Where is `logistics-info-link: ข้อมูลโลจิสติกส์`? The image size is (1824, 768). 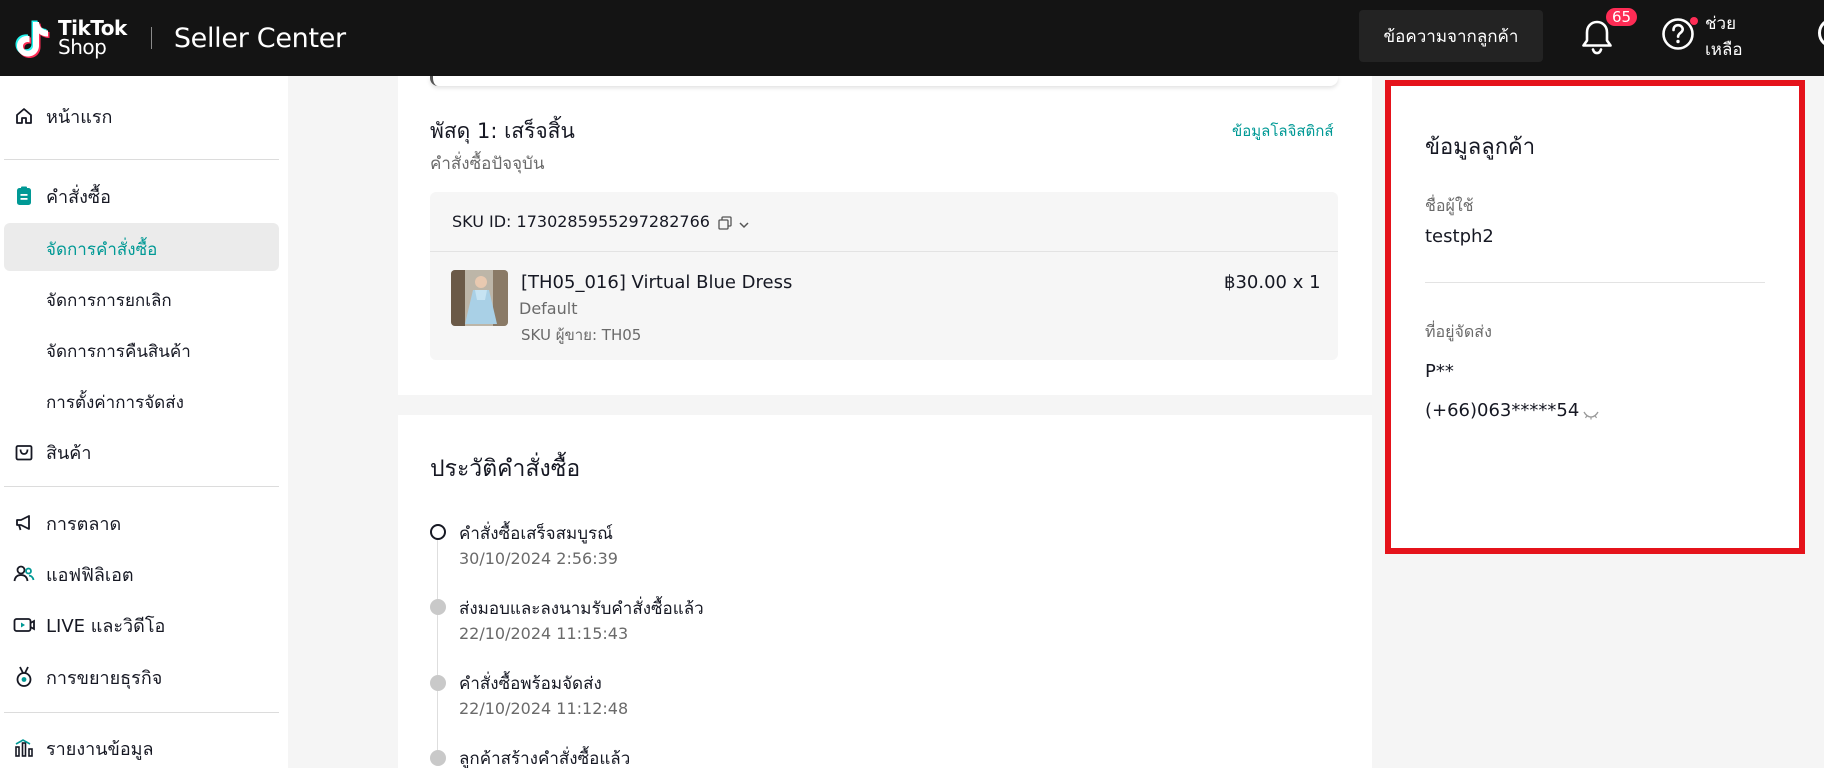 logistics-info-link: ข้อมูลโลจิสติกส์ is located at coordinates (1283, 131).